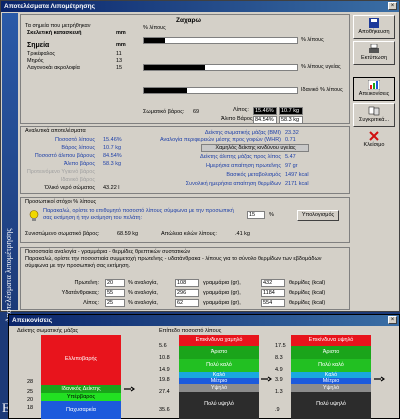  I want to click on bmi-segment-label: Ιδανικός Δείκτης, so click(81, 389).